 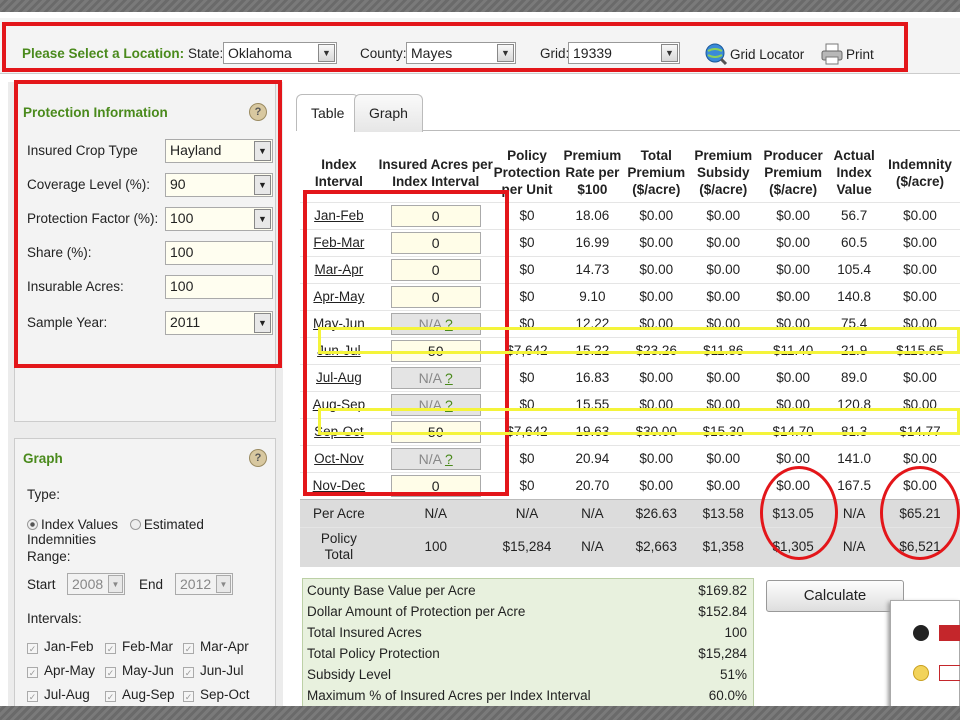 What do you see at coordinates (854, 269) in the screenshot?
I see `table-cell: 105.4` at bounding box center [854, 269].